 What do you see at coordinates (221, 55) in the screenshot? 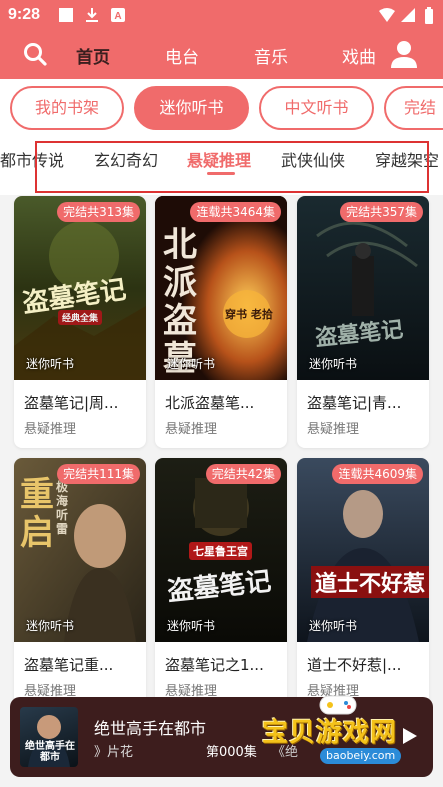
I see `top-nav: 首页 电台 音乐 戏曲` at bounding box center [221, 55].